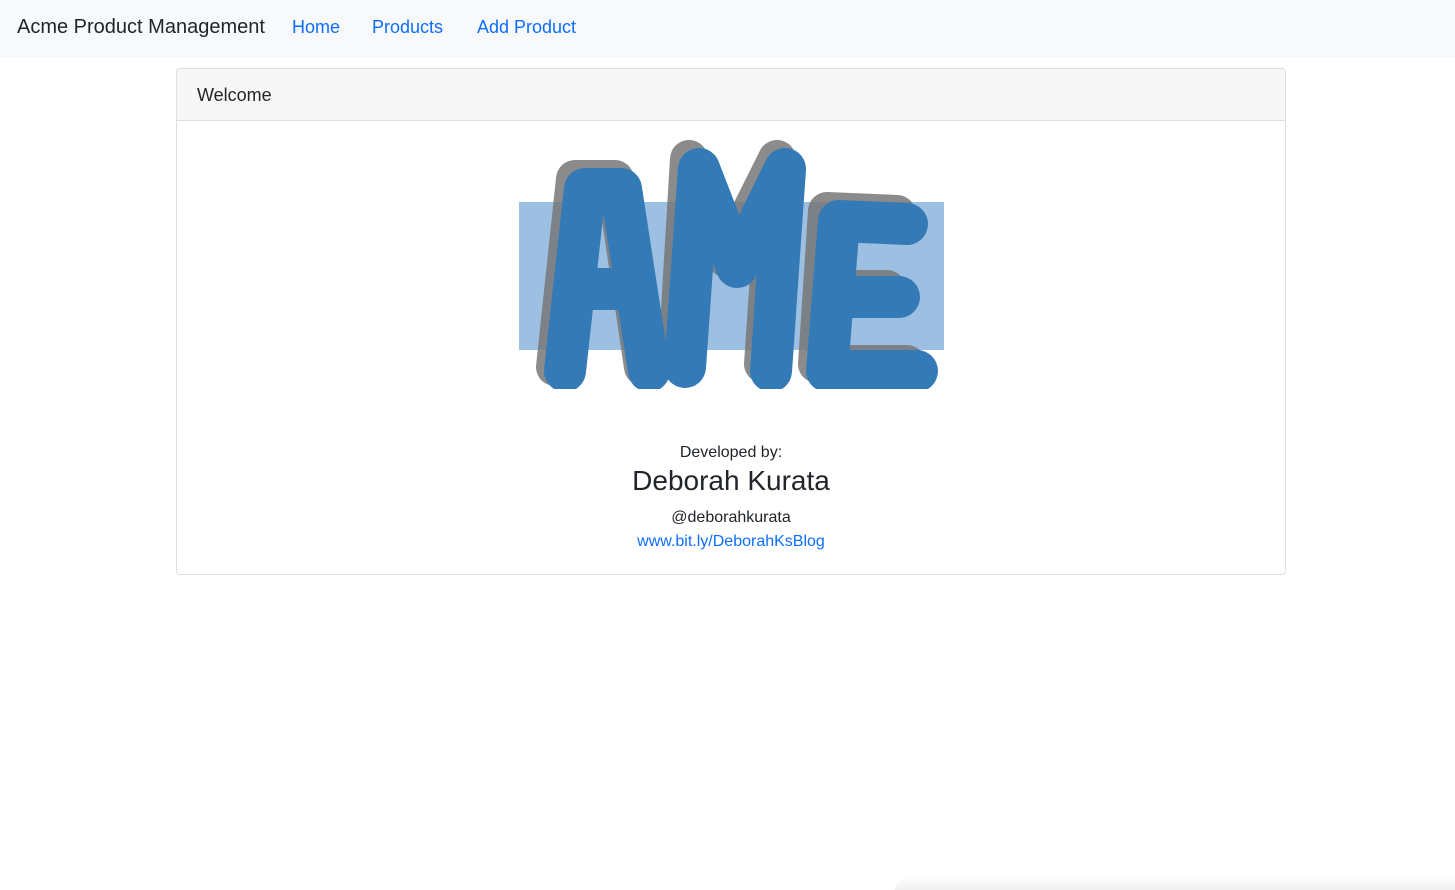 This screenshot has height=890, width=1455. I want to click on nav-link-home: Home, so click(316, 27).